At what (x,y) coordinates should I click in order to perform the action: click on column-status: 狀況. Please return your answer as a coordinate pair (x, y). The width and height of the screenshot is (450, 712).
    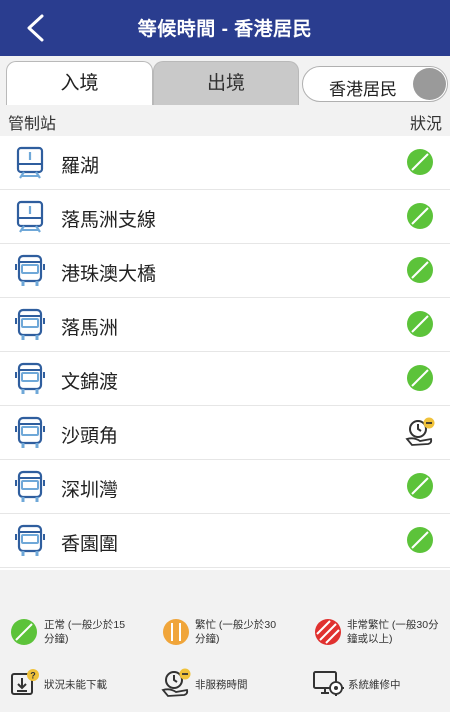
    Looking at the image, I should click on (425, 124).